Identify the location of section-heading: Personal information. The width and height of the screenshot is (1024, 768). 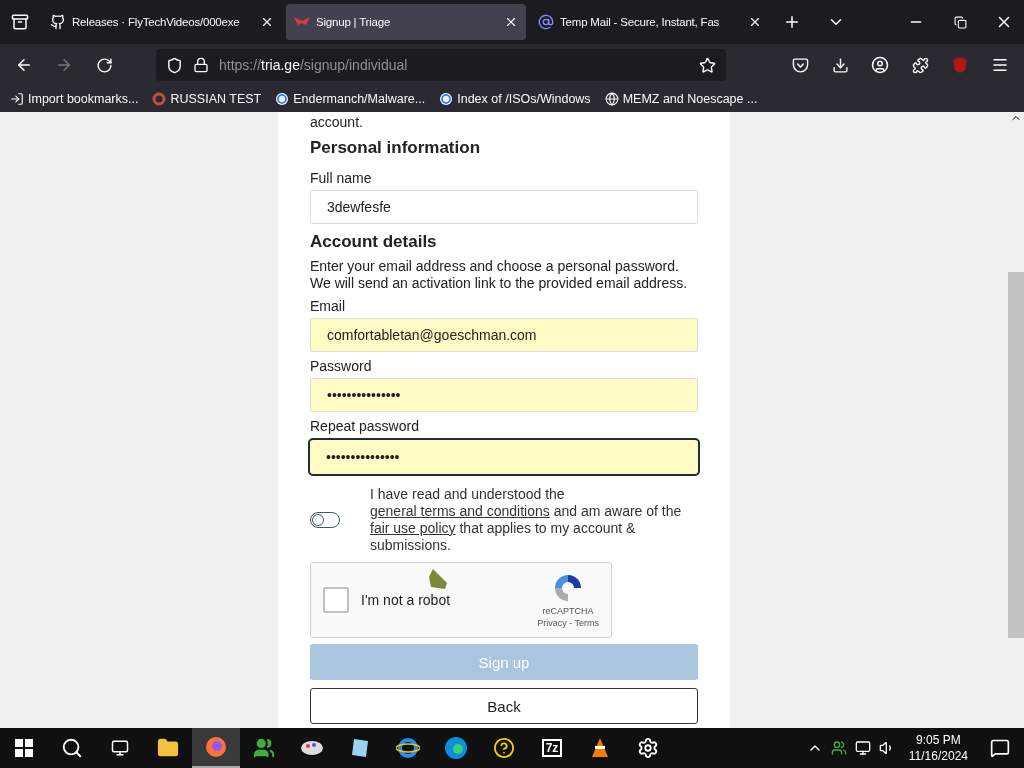
(396, 148).